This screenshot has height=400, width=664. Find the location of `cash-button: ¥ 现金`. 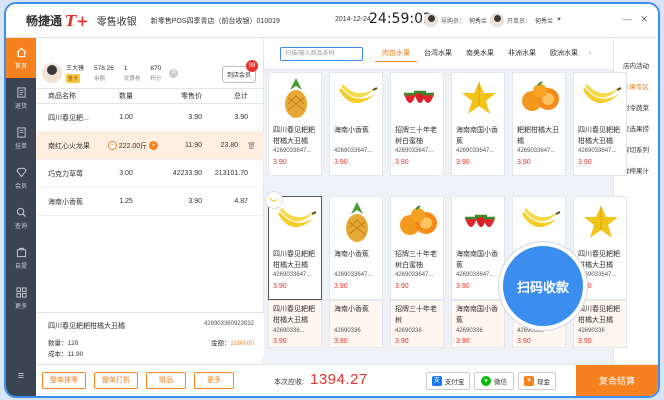

cash-button: ¥ 现金 is located at coordinates (537, 381).